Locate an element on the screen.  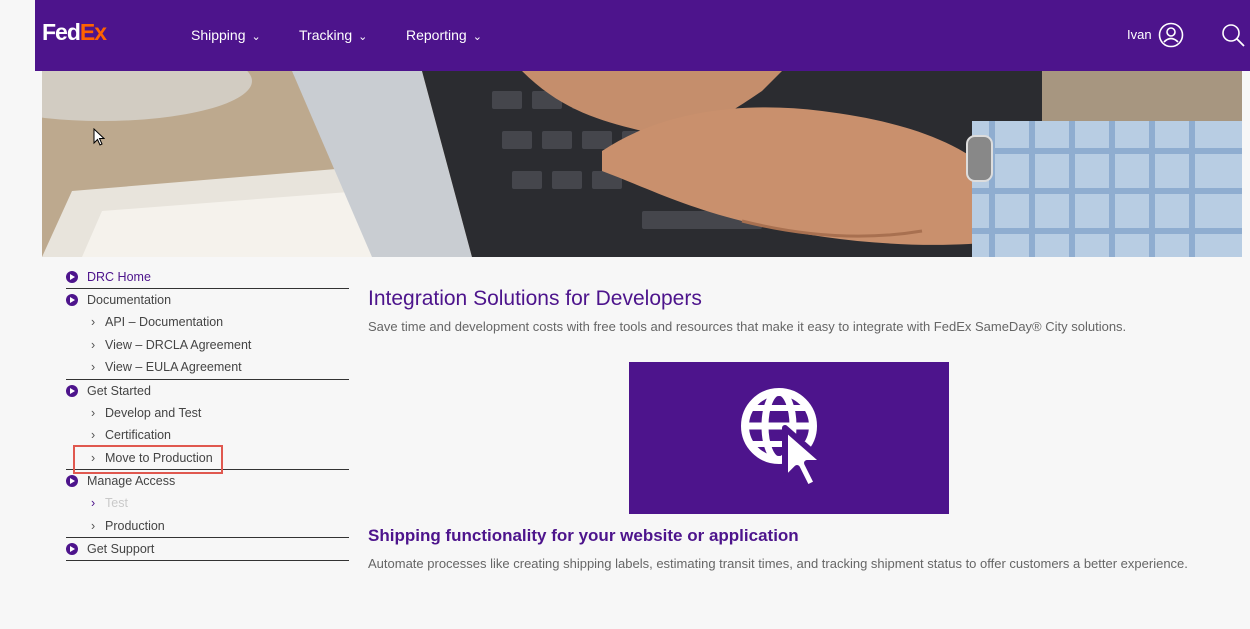
nav-reporting-label: Reporting is located at coordinates (436, 35).